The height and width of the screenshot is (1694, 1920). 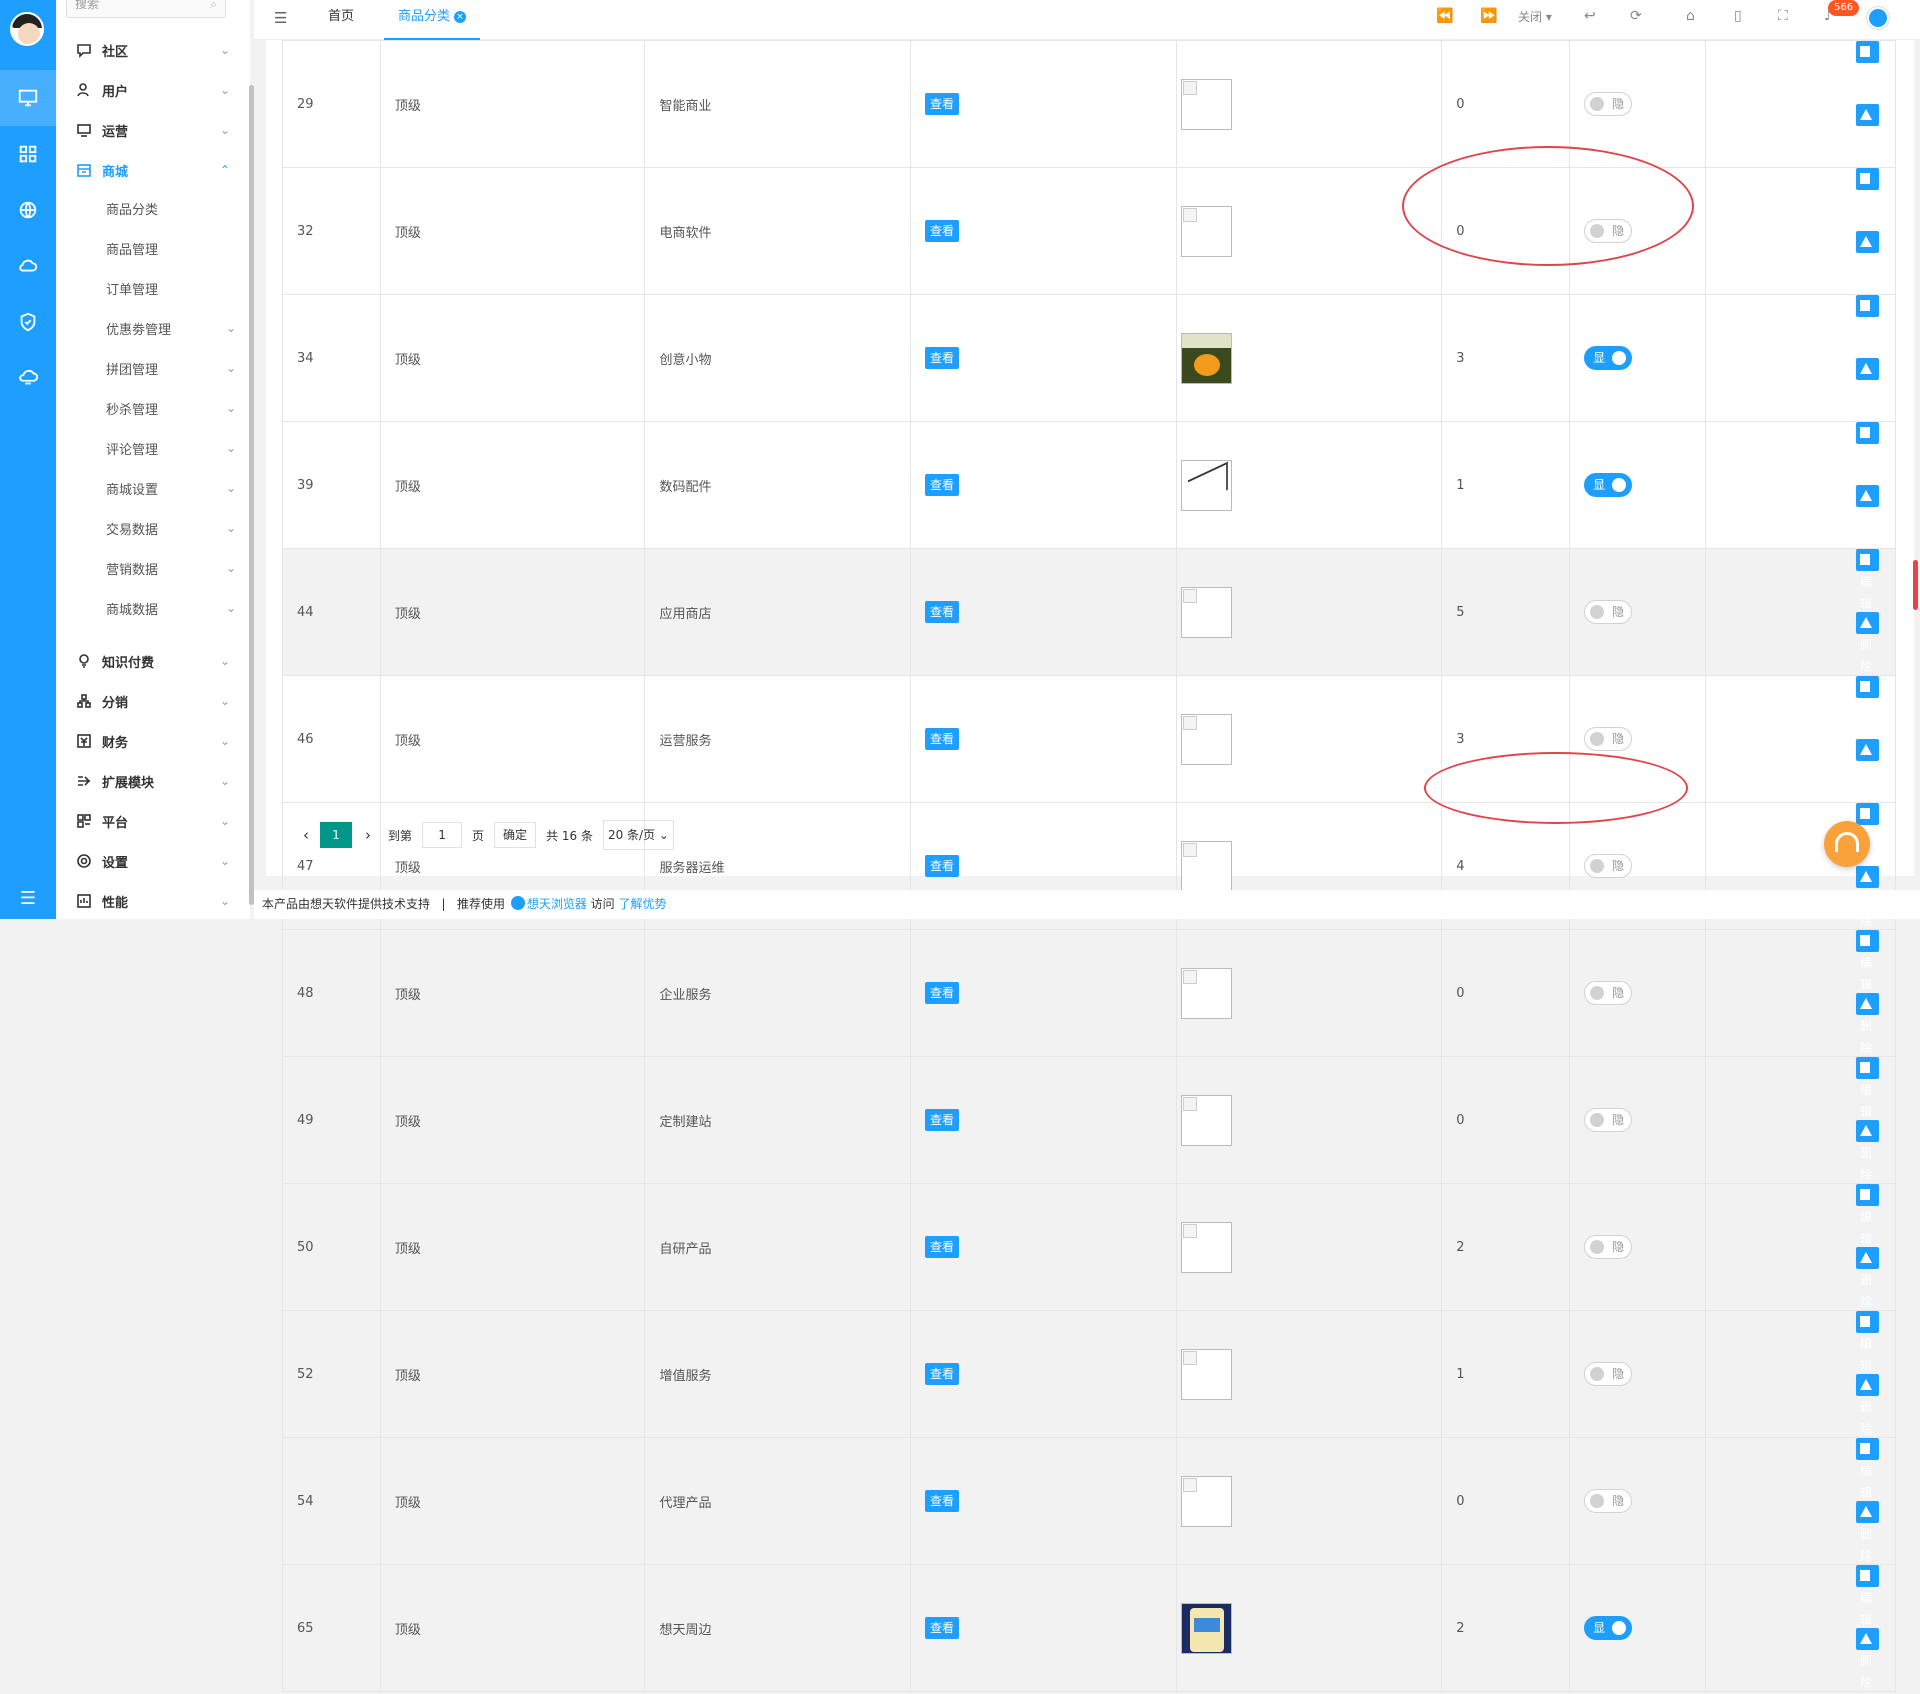 What do you see at coordinates (368, 835) in the screenshot?
I see `next-page-icon: ›` at bounding box center [368, 835].